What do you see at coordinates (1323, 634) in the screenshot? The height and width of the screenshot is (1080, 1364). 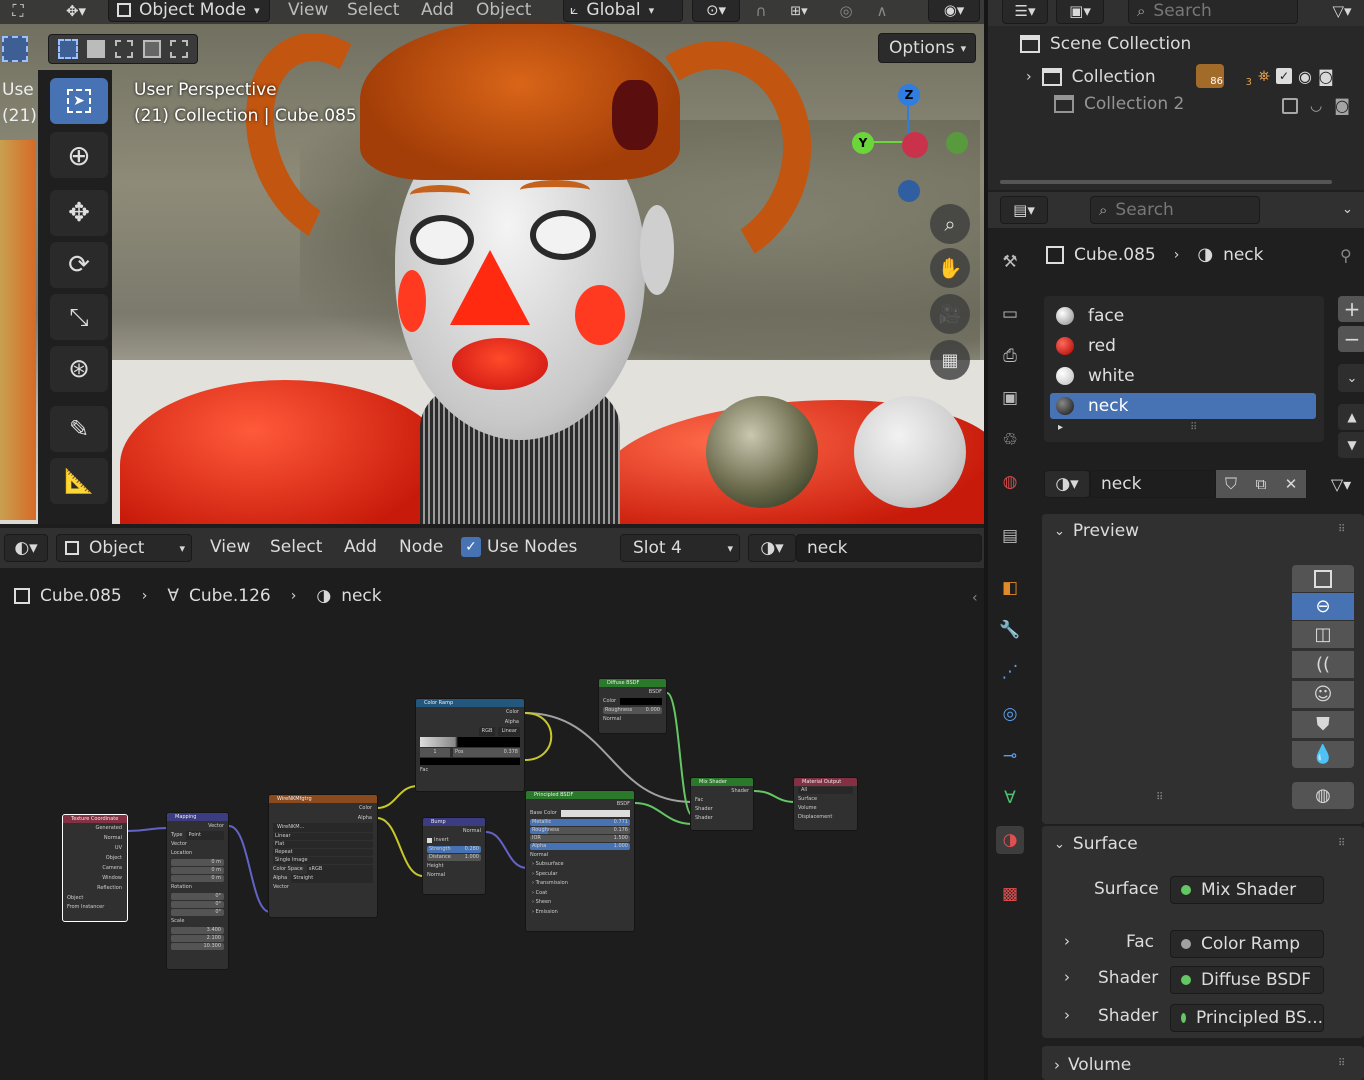 I see `preview-cube-icon: ◫` at bounding box center [1323, 634].